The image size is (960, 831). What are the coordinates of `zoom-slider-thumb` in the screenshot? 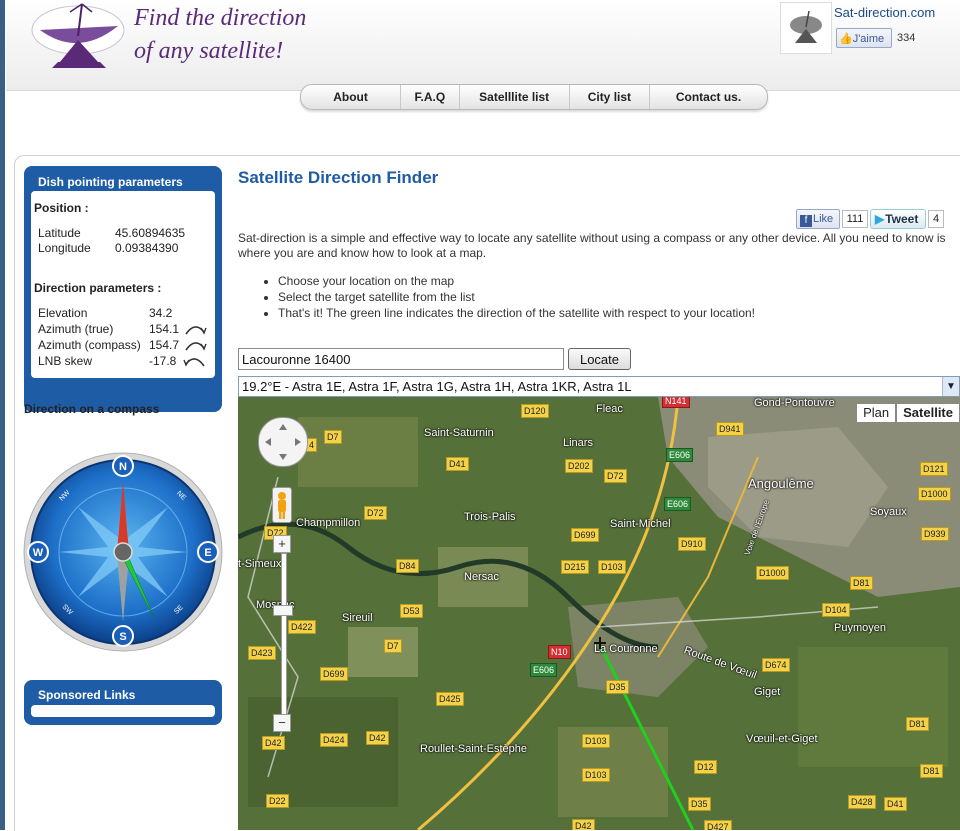 It's located at (283, 610).